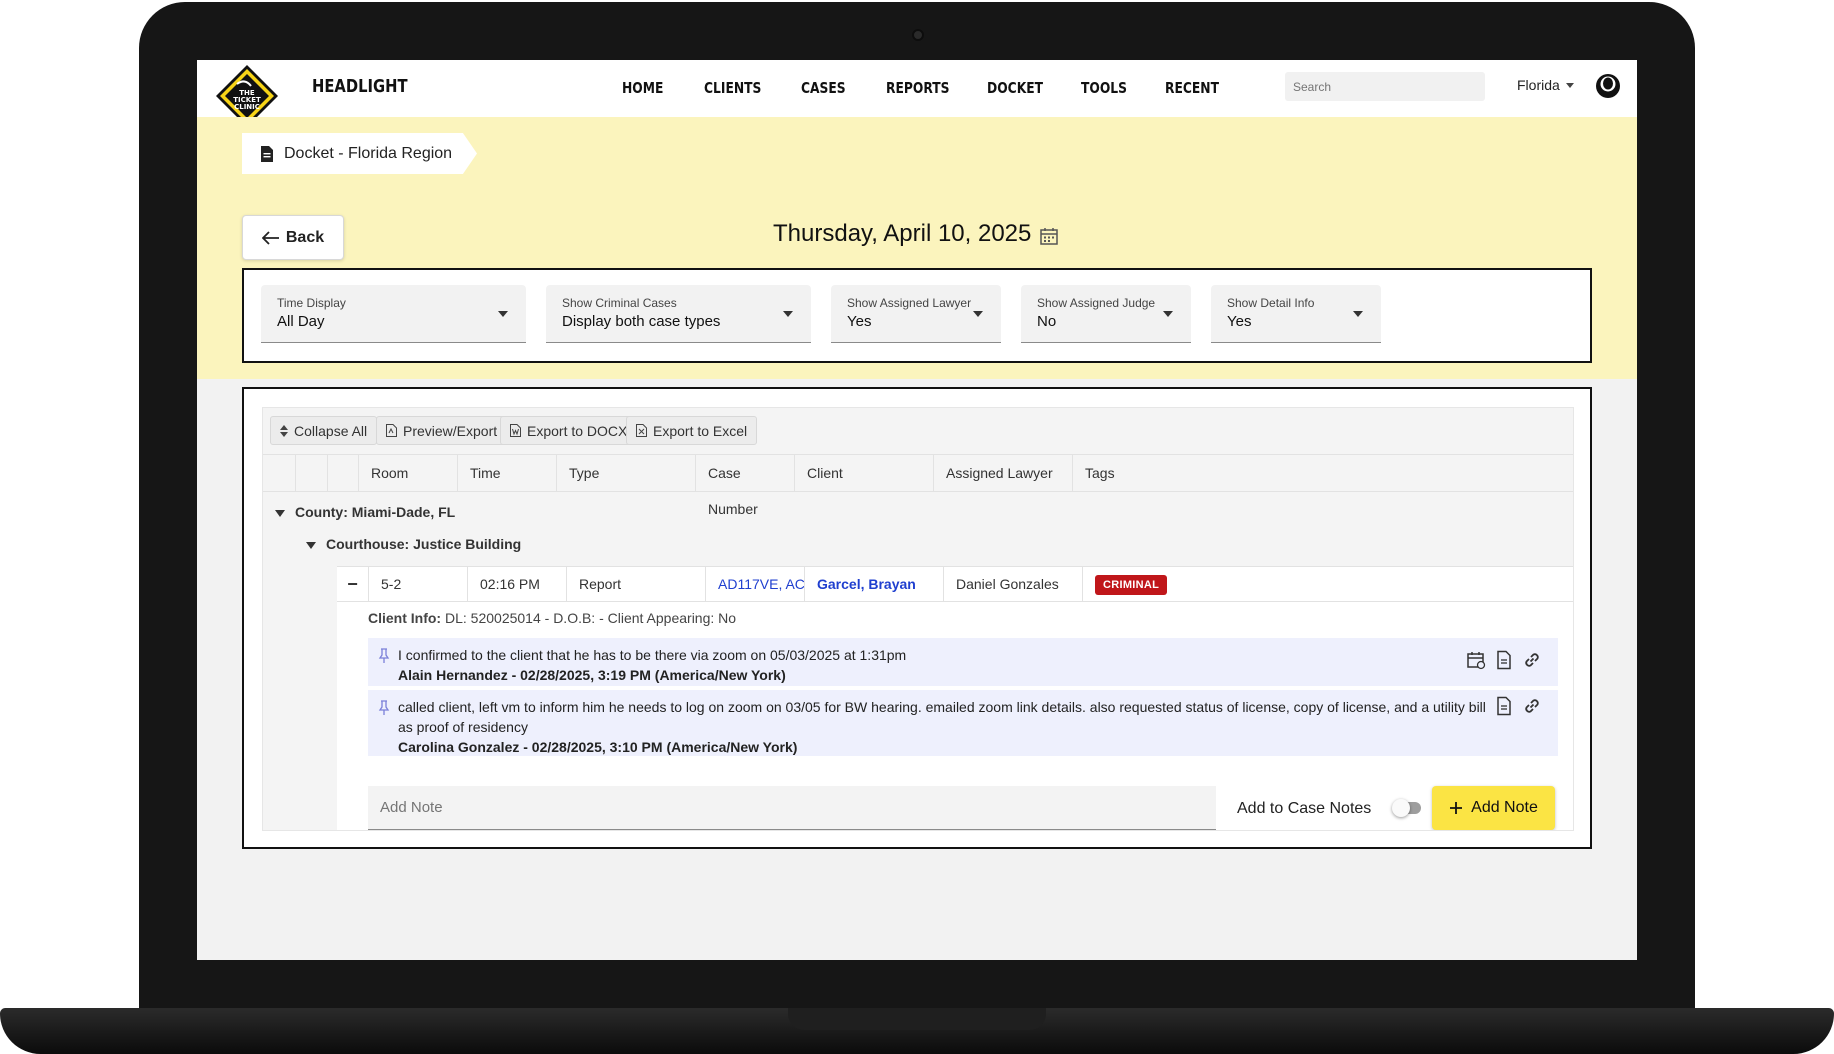 This screenshot has width=1834, height=1054. Describe the element at coordinates (342, 473) in the screenshot. I see `header-spacer` at that location.